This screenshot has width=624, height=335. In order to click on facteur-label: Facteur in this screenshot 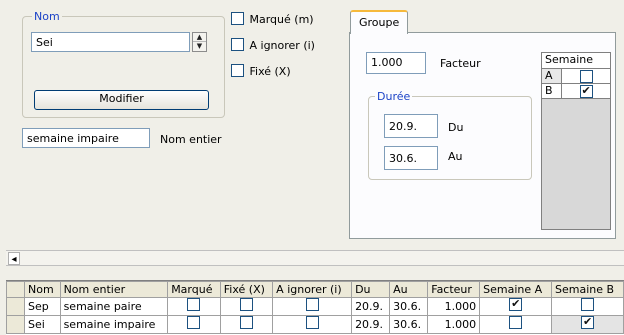, I will do `click(460, 63)`.